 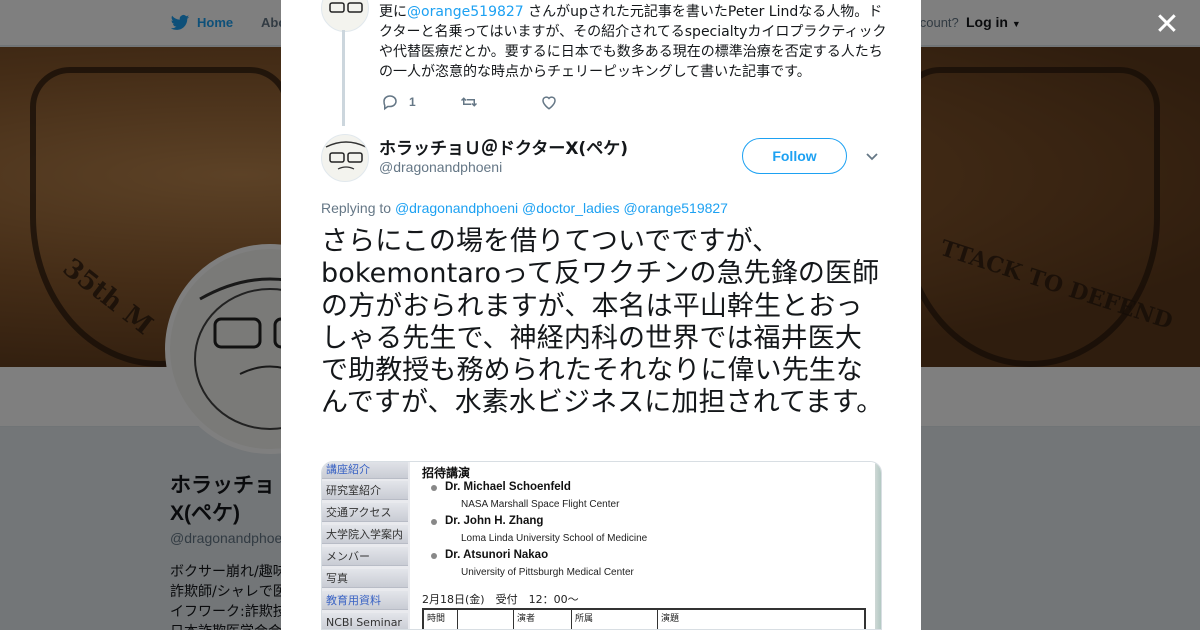 What do you see at coordinates (456, 208) in the screenshot?
I see `mention-link: @dragonandphoeni` at bounding box center [456, 208].